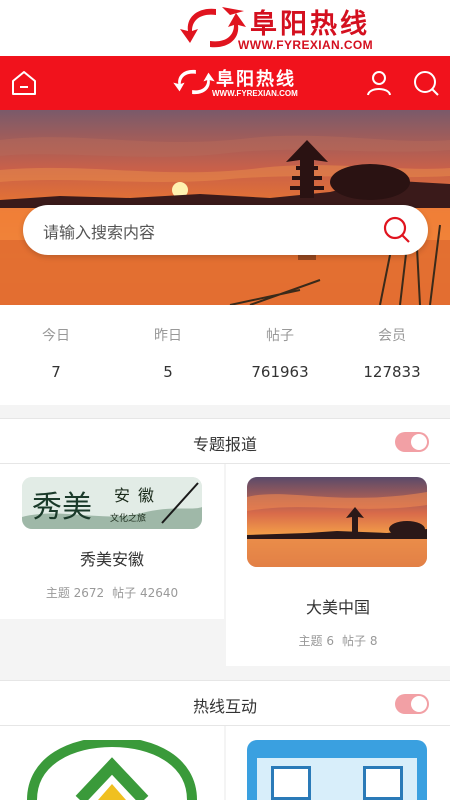 The width and height of the screenshot is (450, 800). I want to click on forum-logo-image, so click(112, 770).